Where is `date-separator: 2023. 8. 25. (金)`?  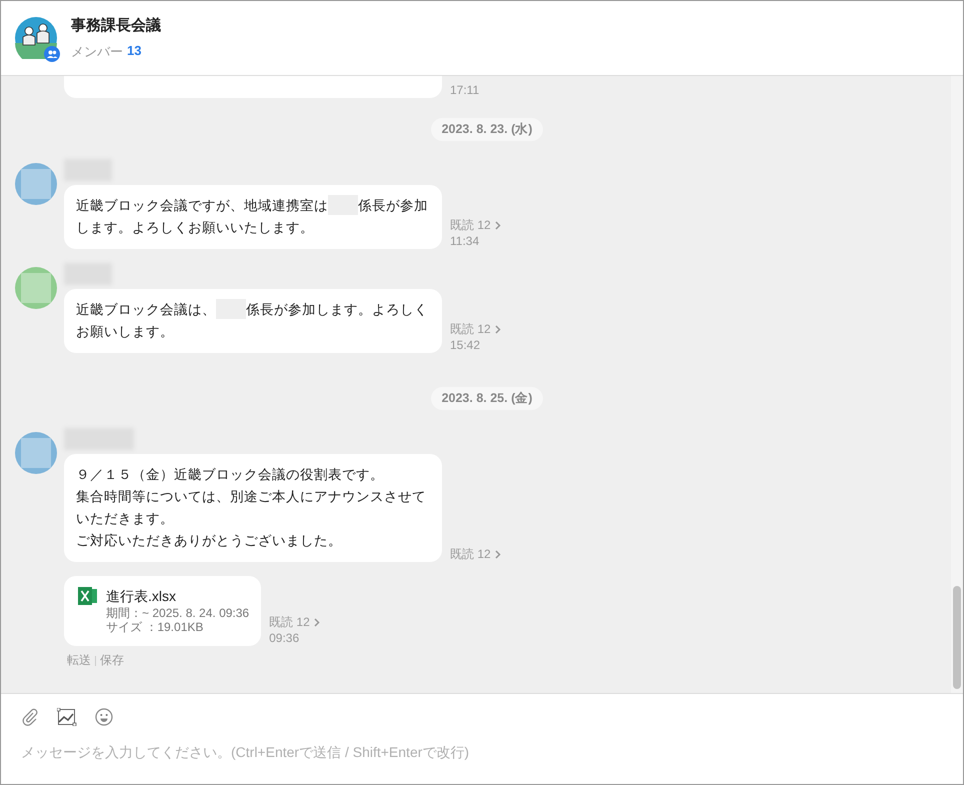
date-separator: 2023. 8. 25. (金) is located at coordinates (487, 398).